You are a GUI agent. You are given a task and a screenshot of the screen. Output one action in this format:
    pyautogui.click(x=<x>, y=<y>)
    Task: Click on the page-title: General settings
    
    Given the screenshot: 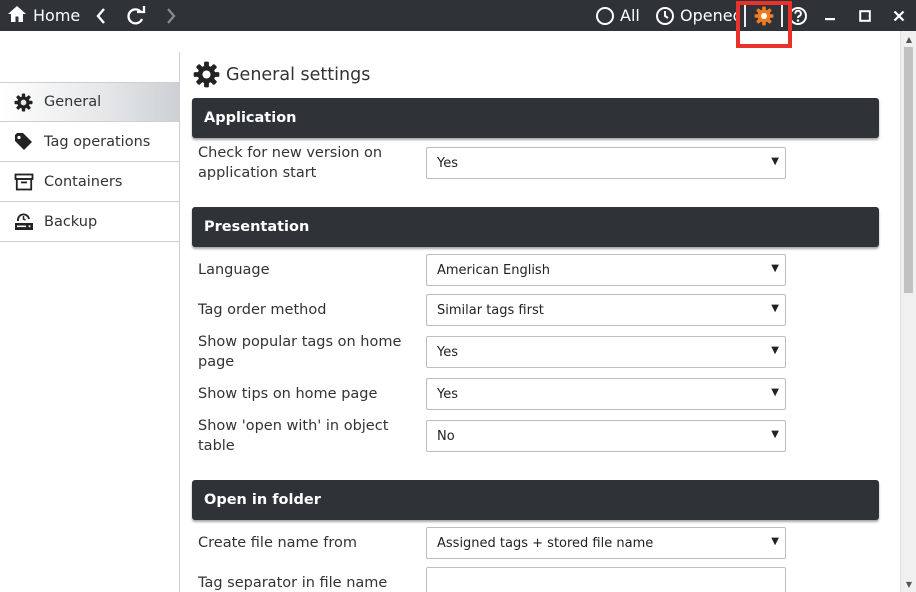 What is the action you would take?
    pyautogui.click(x=281, y=74)
    